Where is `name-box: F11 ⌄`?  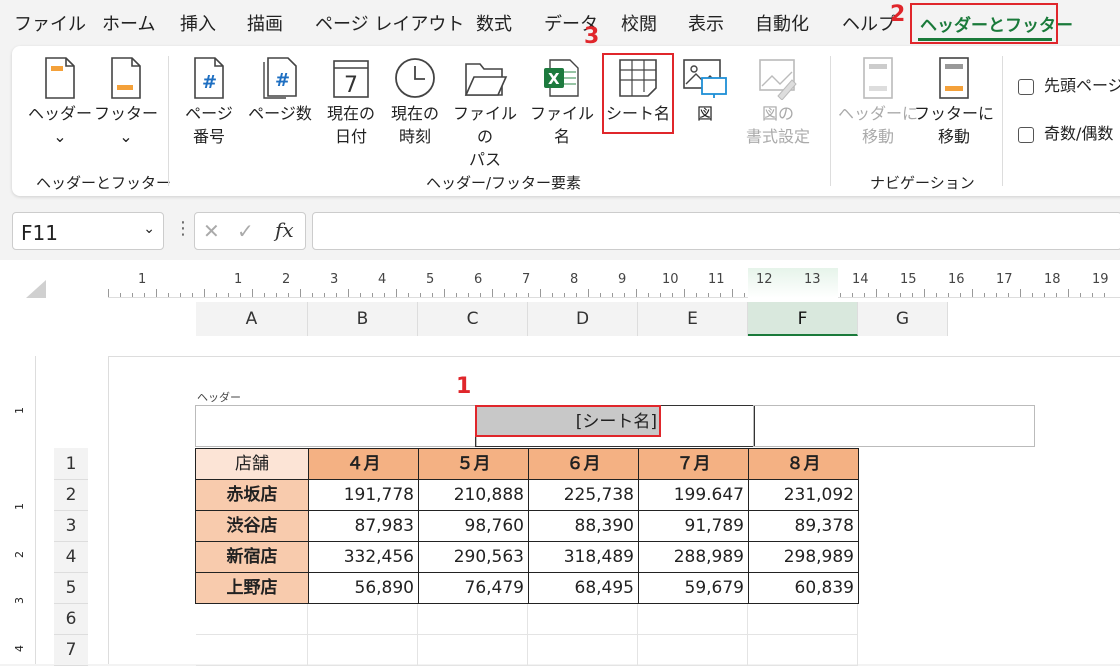
name-box: F11 ⌄ is located at coordinates (88, 231).